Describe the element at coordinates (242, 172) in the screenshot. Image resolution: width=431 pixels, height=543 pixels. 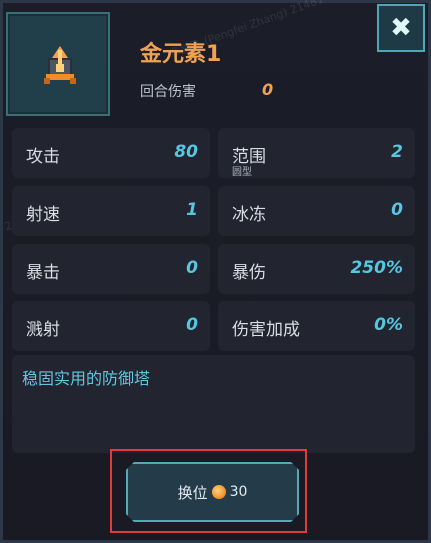
I see `stat-sublabel: 圆型` at that location.